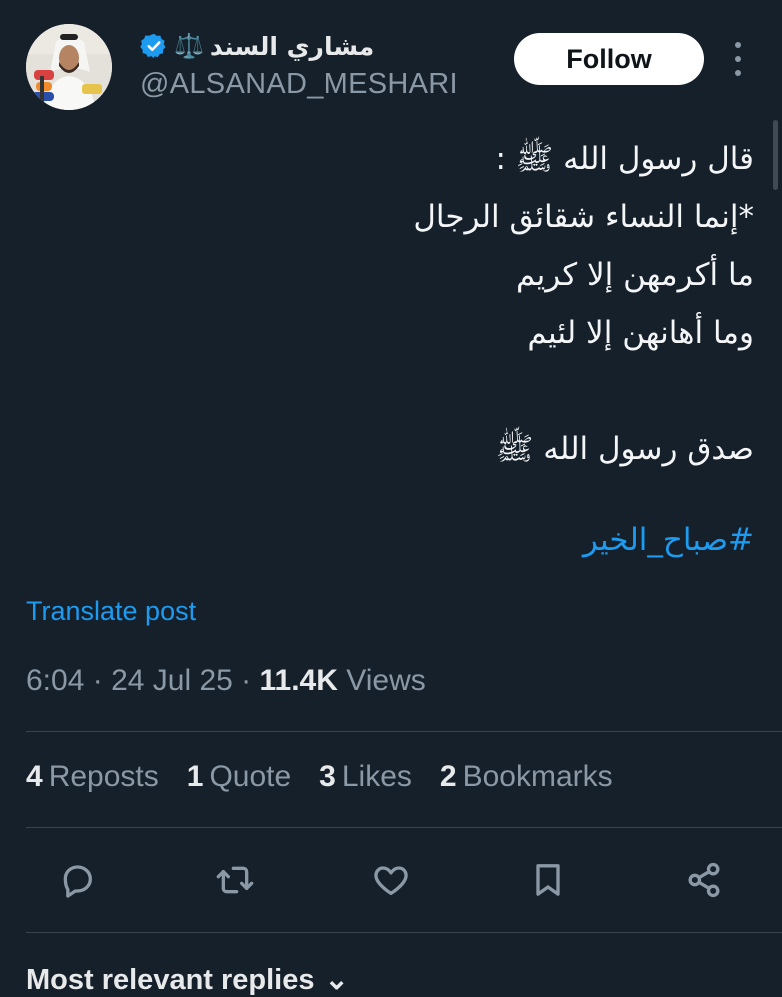 This screenshot has height=997, width=782. Describe the element at coordinates (376, 776) in the screenshot. I see `stat-label: Likes` at that location.